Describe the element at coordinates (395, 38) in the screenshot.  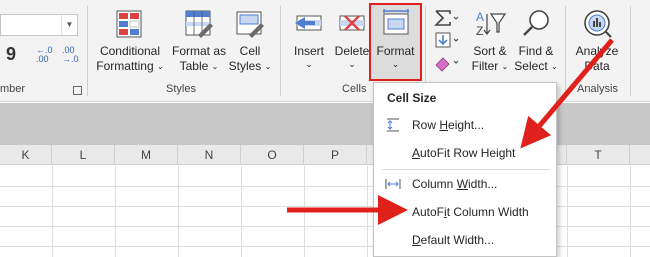
I see `format-button: Format ⌄` at that location.